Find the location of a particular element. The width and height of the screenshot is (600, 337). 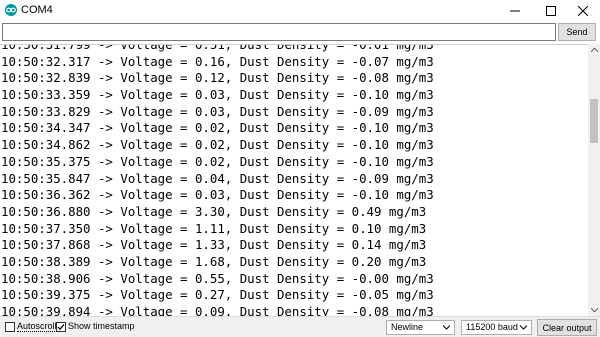

close-icon is located at coordinates (583, 10).